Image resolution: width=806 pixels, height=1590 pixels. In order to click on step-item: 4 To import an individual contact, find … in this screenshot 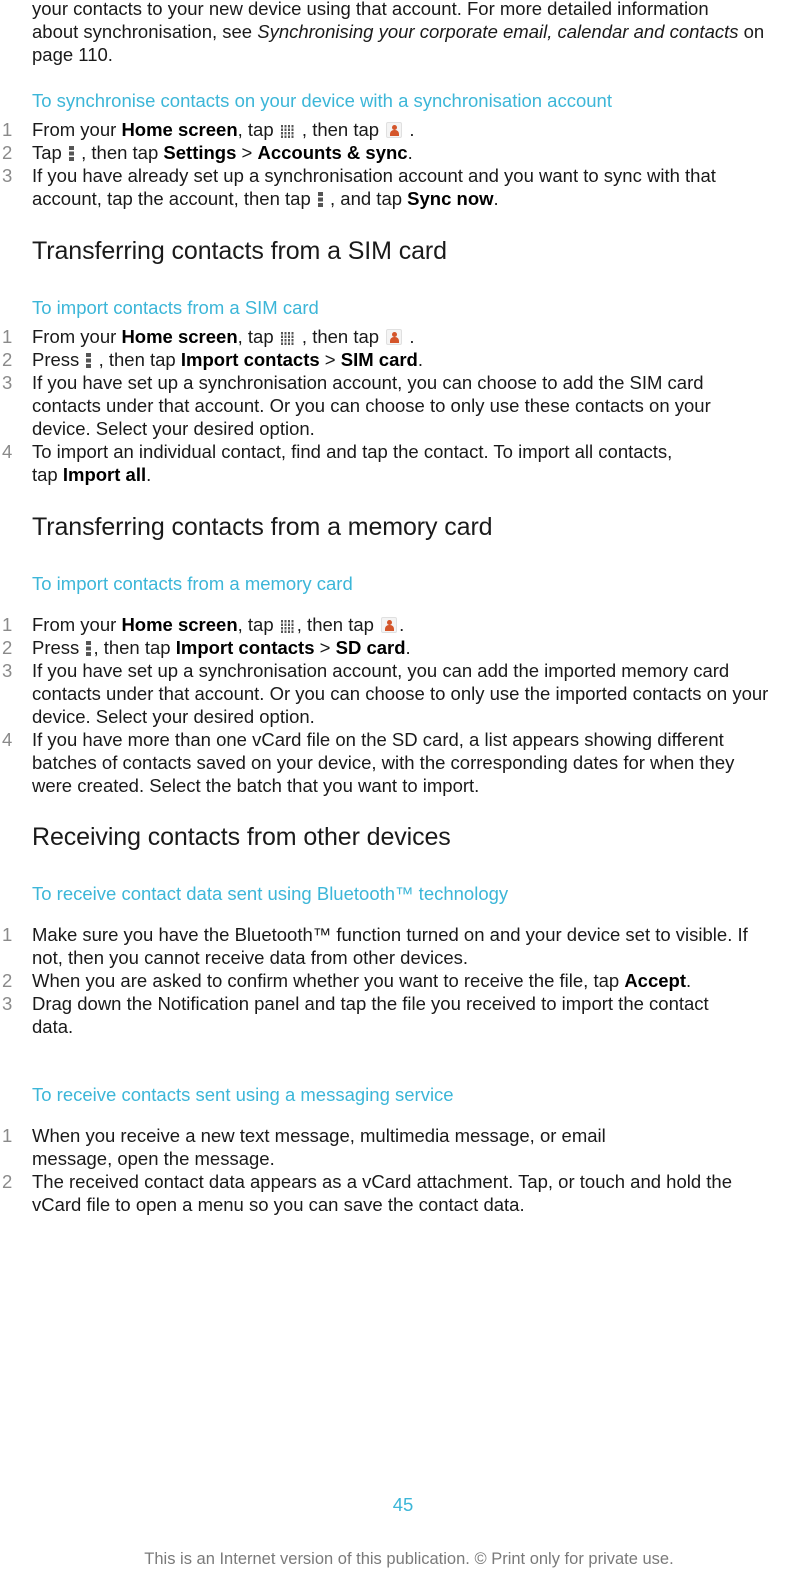, I will do `click(337, 463)`.